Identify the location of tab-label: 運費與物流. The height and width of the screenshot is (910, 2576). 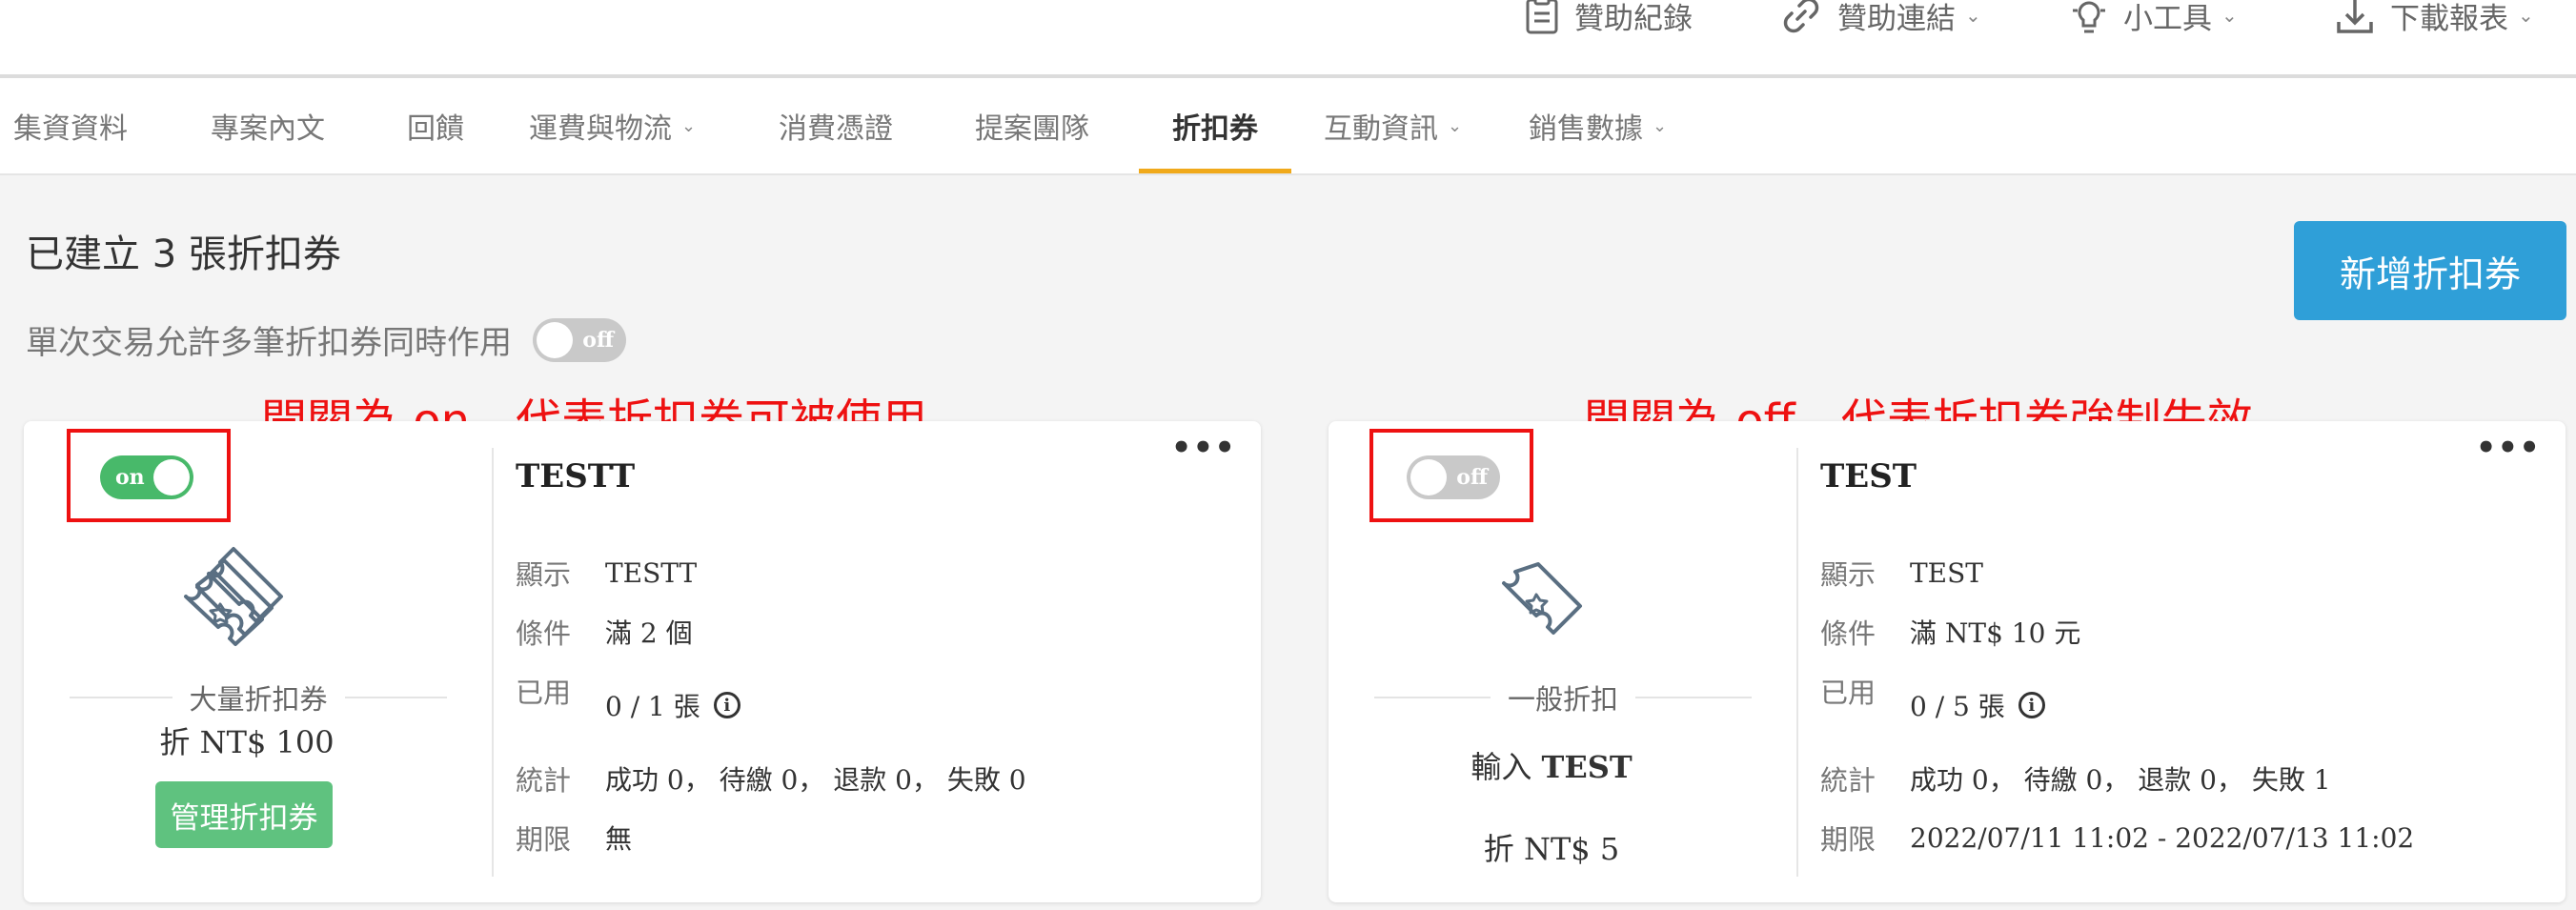
(600, 129).